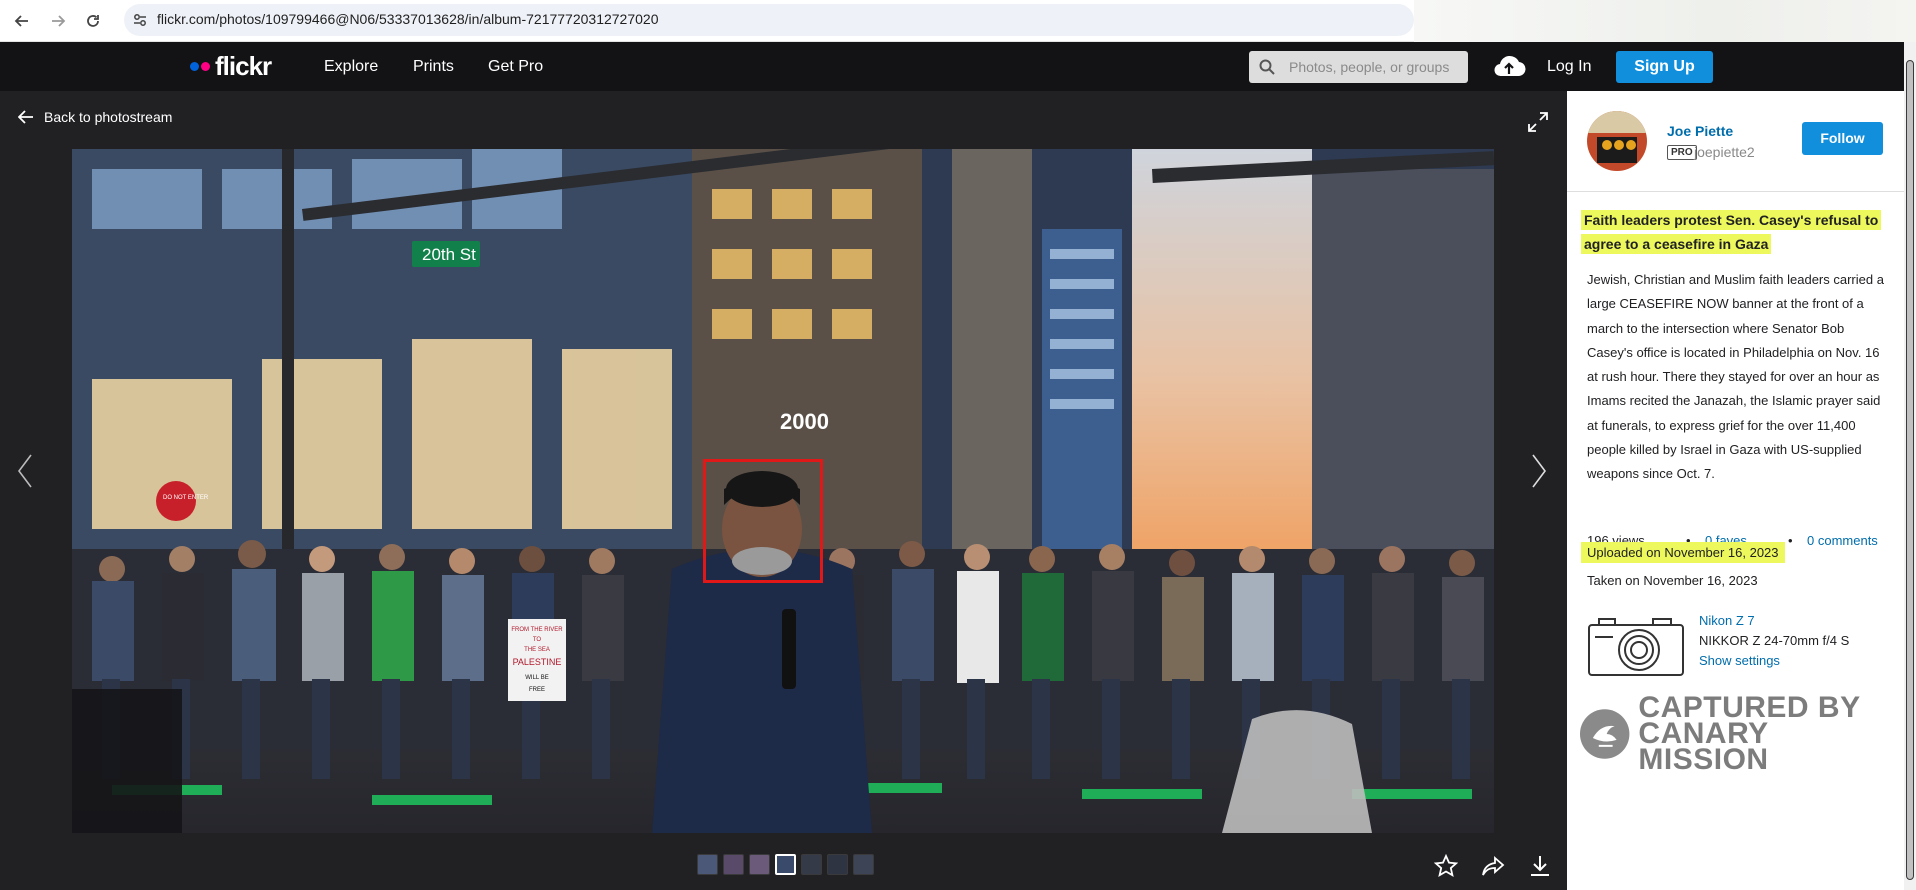 This screenshot has height=890, width=1916. I want to click on taken-date: Taken on November 16, 2023, so click(1672, 580).